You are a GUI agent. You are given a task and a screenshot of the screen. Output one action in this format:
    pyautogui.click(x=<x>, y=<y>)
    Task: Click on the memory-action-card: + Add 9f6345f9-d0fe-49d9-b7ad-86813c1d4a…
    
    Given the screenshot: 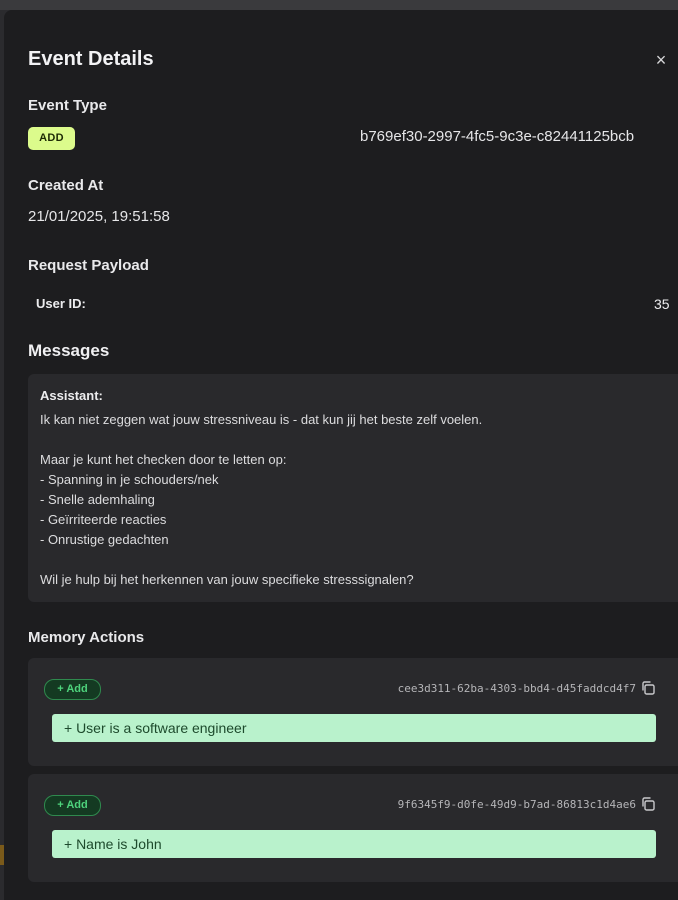 What is the action you would take?
    pyautogui.click(x=353, y=828)
    